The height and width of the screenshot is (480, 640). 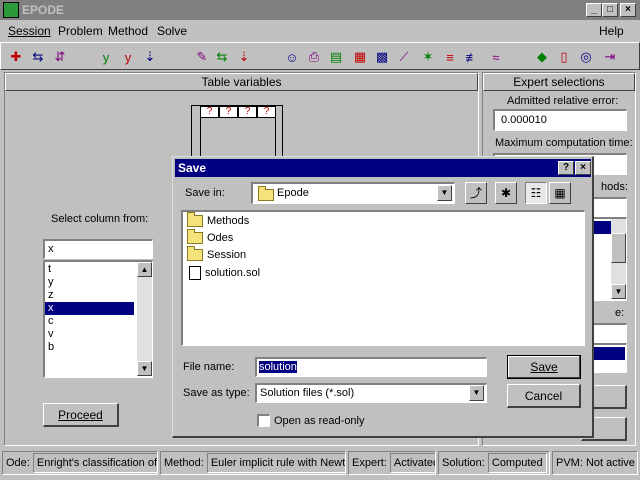 I want to click on e-label: e:, so click(x=620, y=313).